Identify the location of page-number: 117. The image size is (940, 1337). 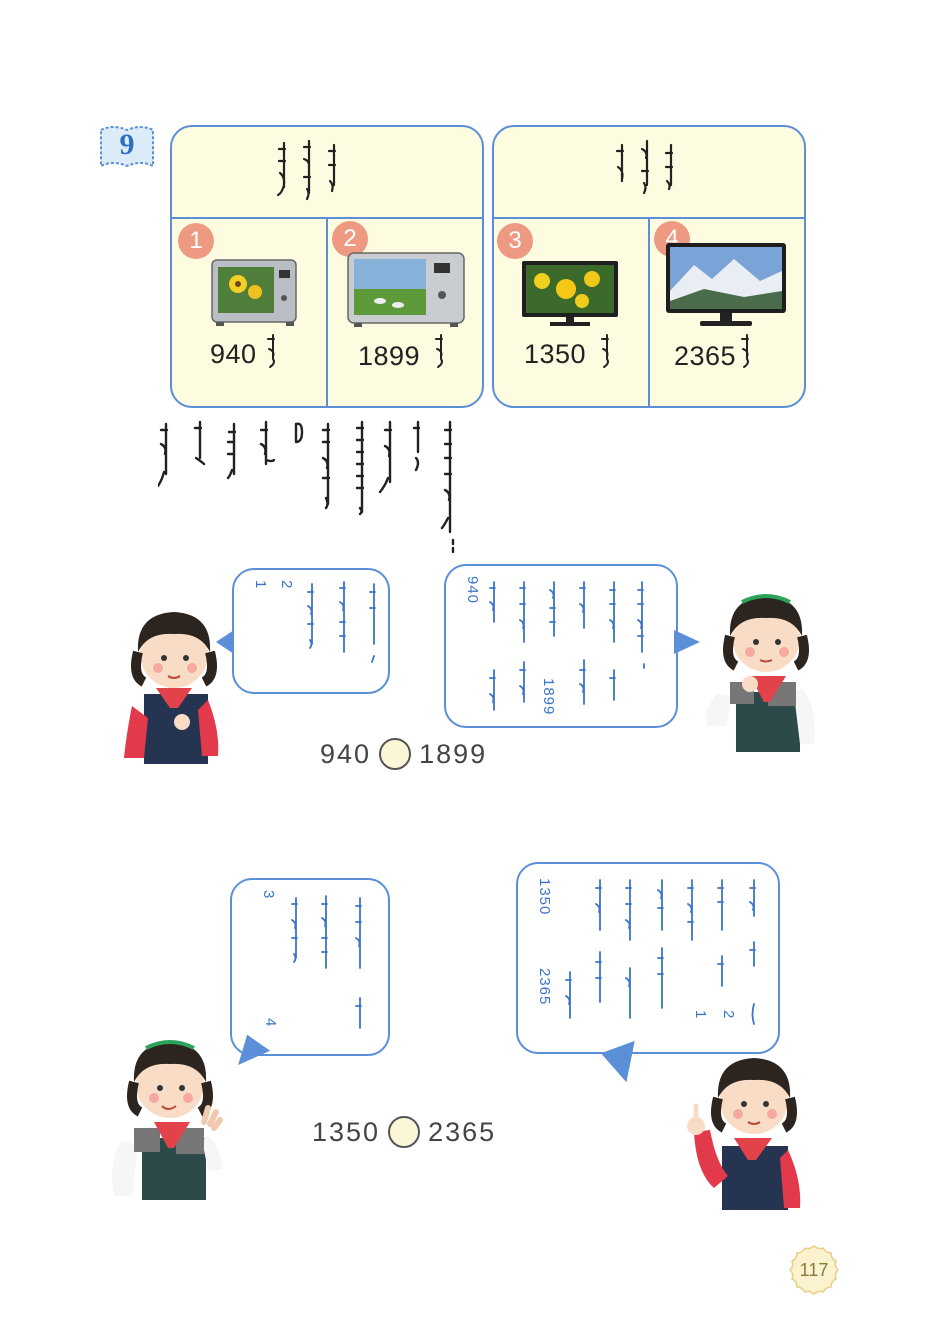
(814, 1270).